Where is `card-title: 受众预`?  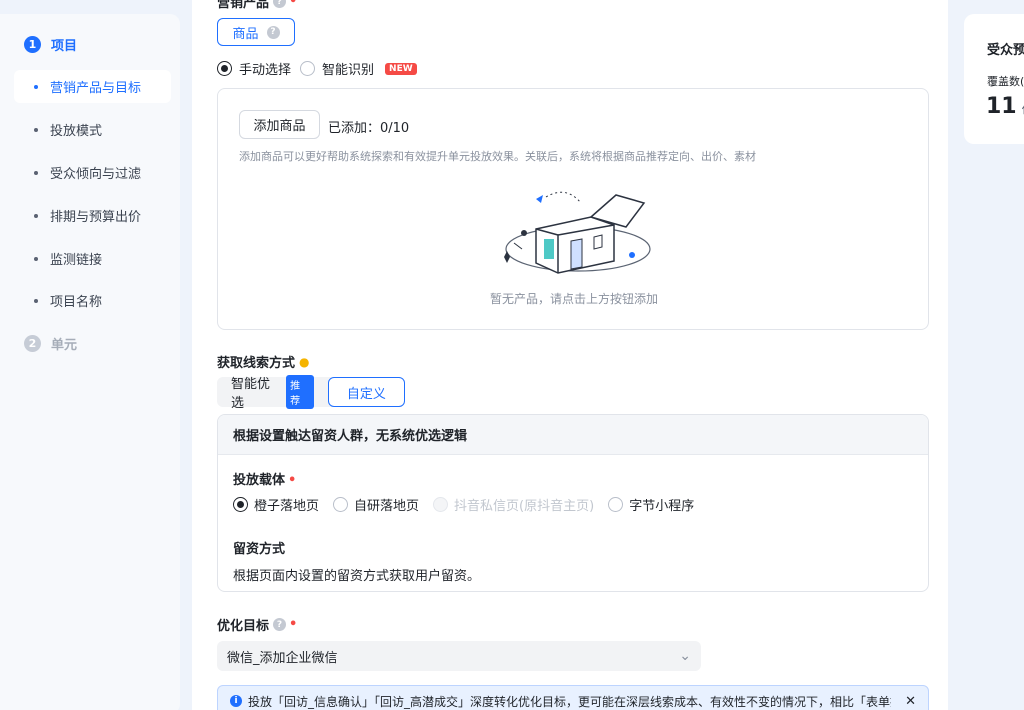
card-title: 受众预 is located at coordinates (1005, 50).